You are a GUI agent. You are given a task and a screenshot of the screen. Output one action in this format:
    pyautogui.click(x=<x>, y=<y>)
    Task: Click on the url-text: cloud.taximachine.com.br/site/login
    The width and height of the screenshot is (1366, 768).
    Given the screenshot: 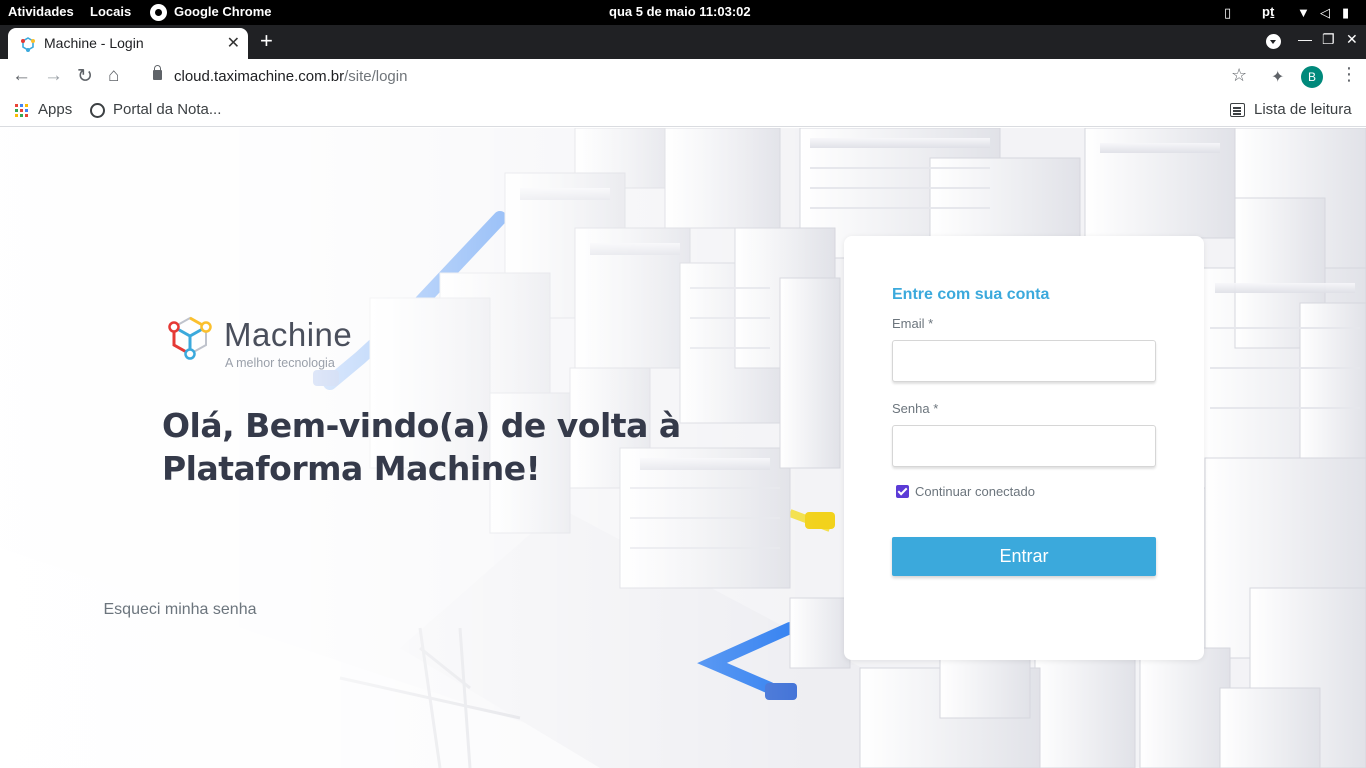 What is the action you would take?
    pyautogui.click(x=290, y=76)
    